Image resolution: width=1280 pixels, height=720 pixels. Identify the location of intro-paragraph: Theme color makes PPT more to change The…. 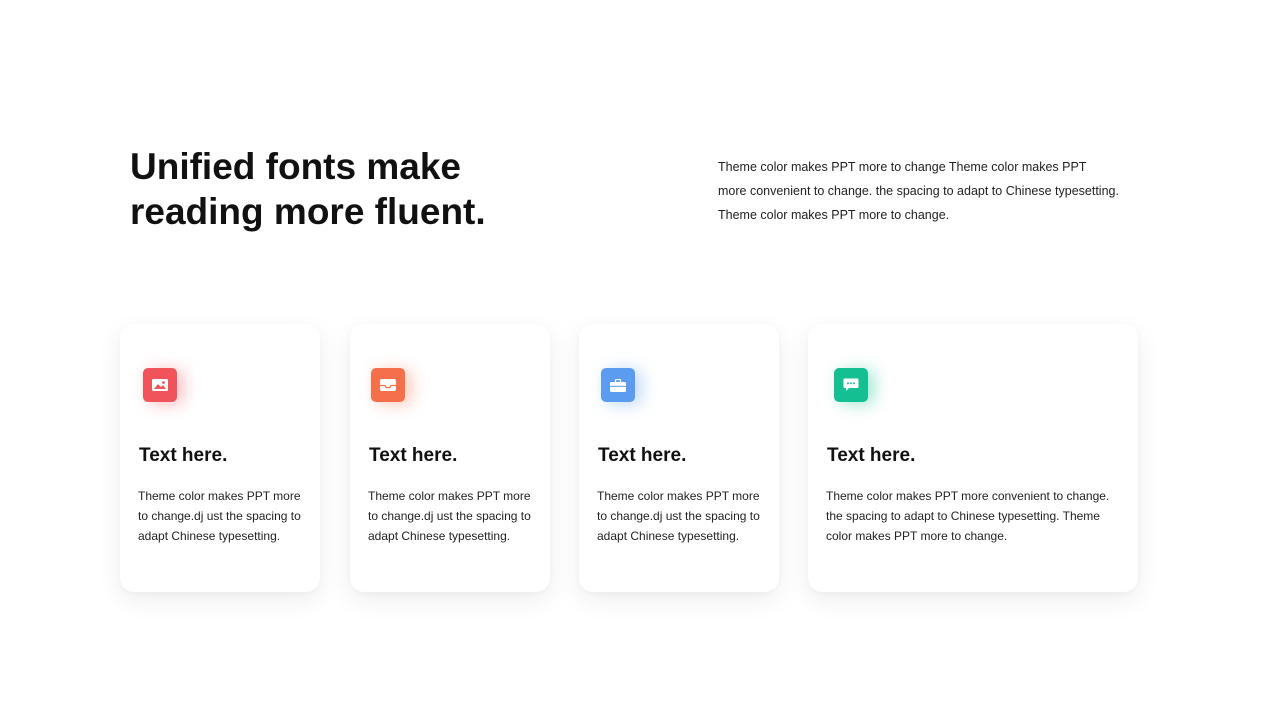
(938, 191).